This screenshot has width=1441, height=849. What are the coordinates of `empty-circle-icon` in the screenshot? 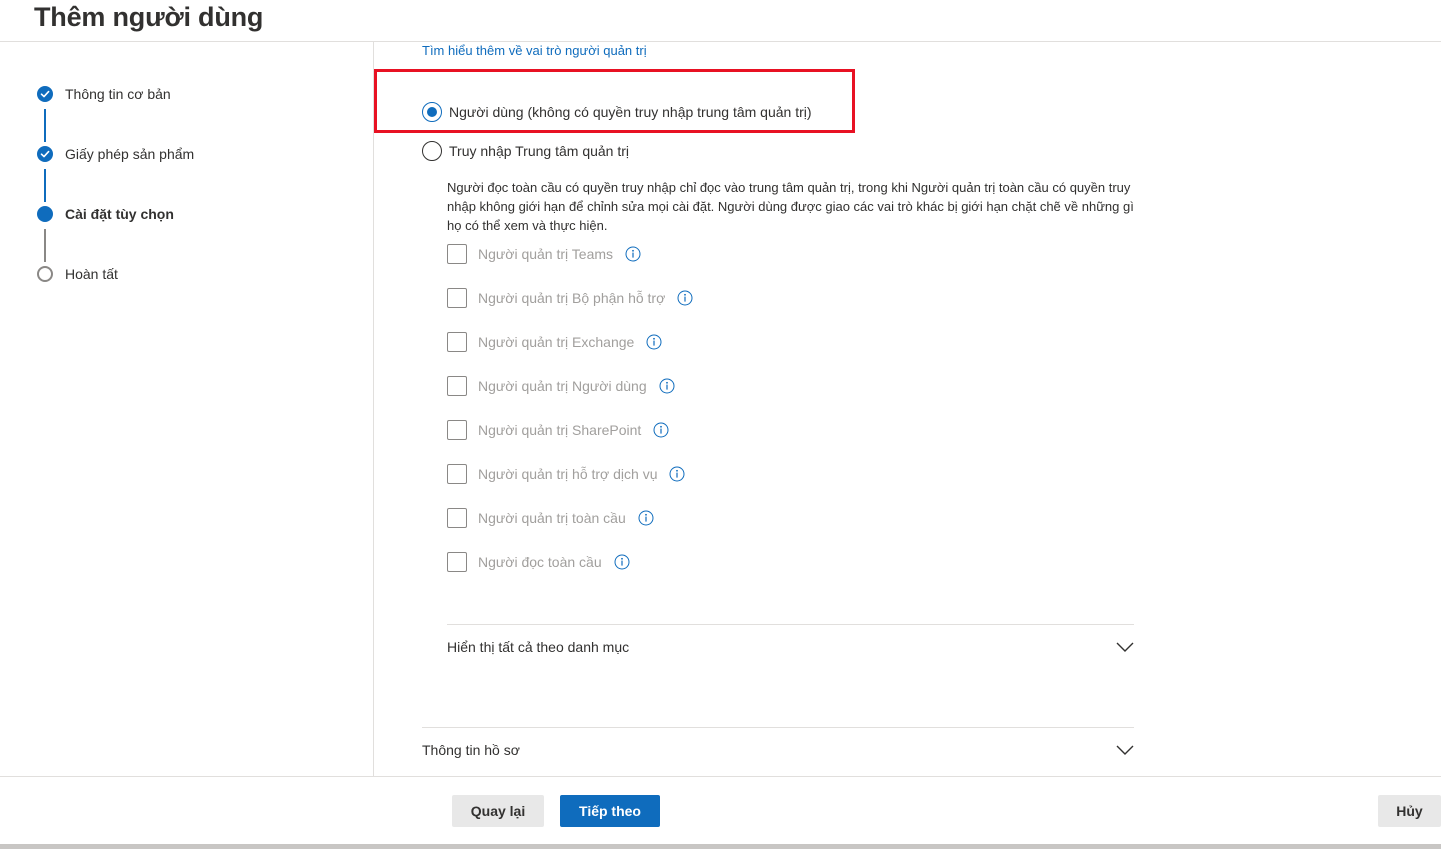 It's located at (45, 274).